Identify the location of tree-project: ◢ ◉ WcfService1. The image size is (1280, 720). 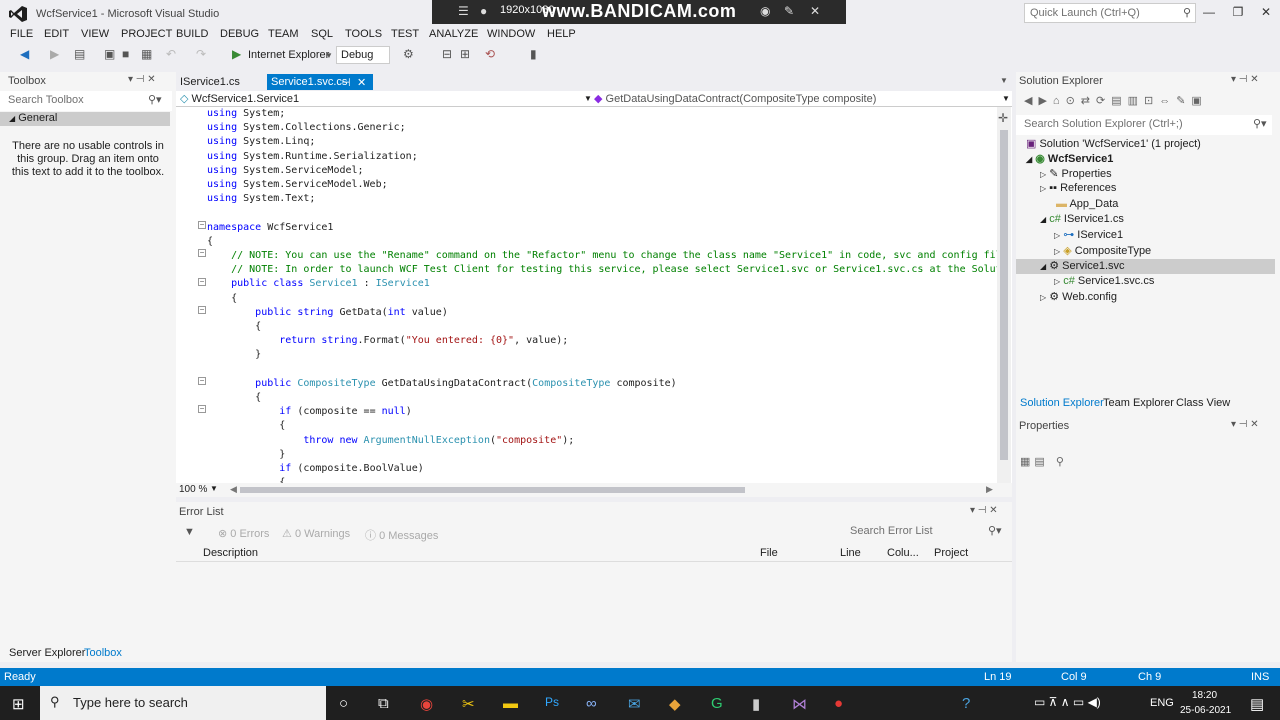
(1069, 159).